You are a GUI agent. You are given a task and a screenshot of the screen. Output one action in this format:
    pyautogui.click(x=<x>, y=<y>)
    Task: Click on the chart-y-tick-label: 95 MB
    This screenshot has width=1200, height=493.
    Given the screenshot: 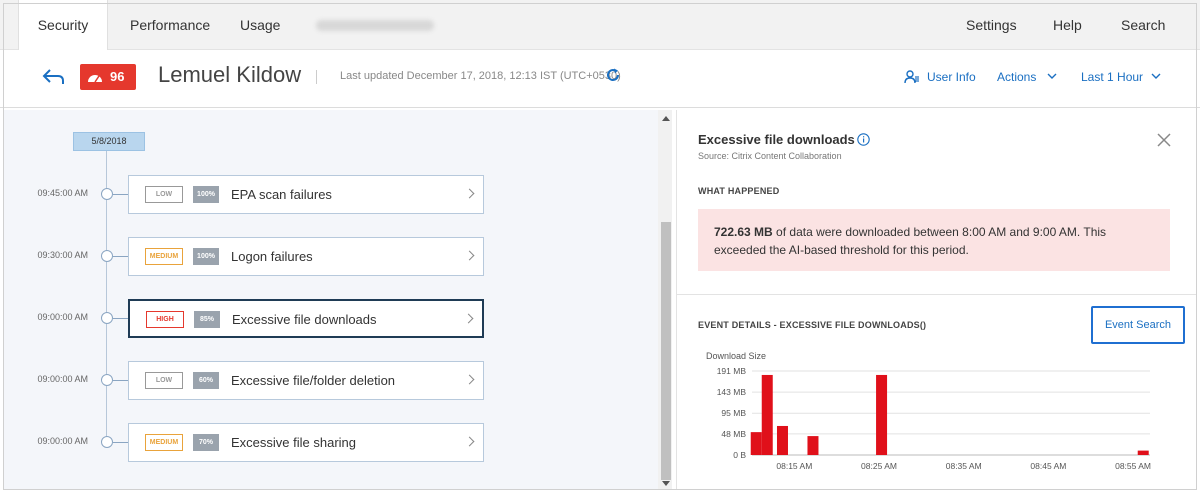 What is the action you would take?
    pyautogui.click(x=733, y=413)
    